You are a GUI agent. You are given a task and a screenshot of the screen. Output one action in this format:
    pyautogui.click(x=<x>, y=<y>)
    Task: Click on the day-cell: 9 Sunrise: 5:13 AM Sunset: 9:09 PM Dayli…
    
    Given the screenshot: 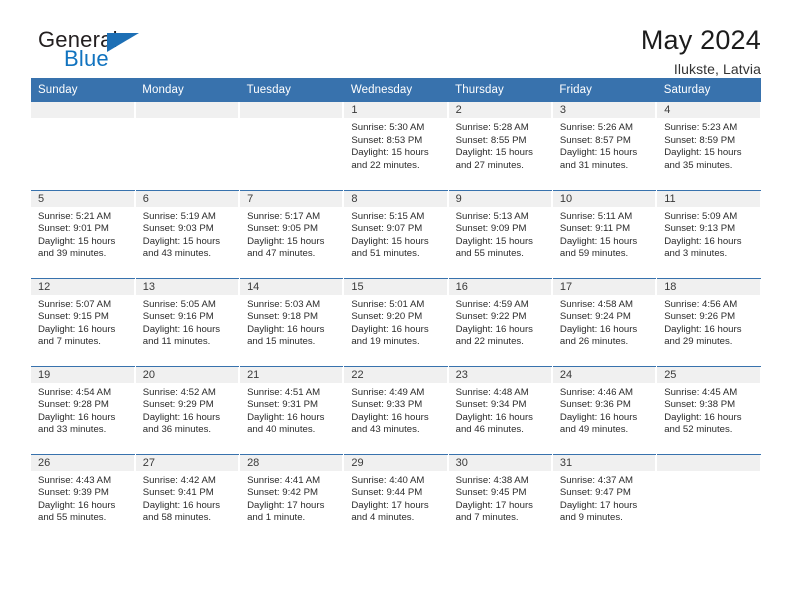 What is the action you would take?
    pyautogui.click(x=500, y=233)
    